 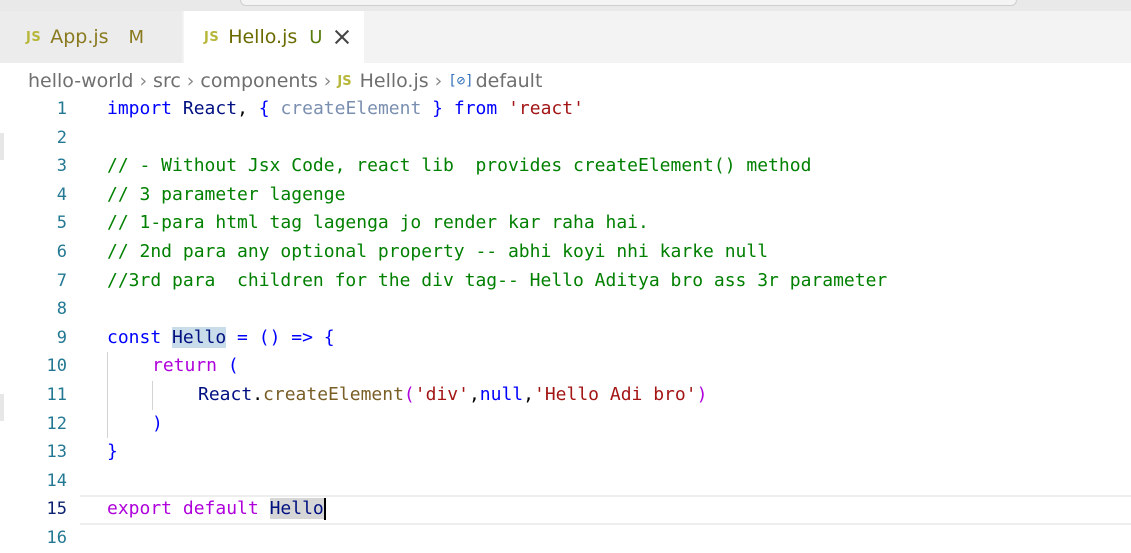 I want to click on code-line: 16, so click(x=565, y=538).